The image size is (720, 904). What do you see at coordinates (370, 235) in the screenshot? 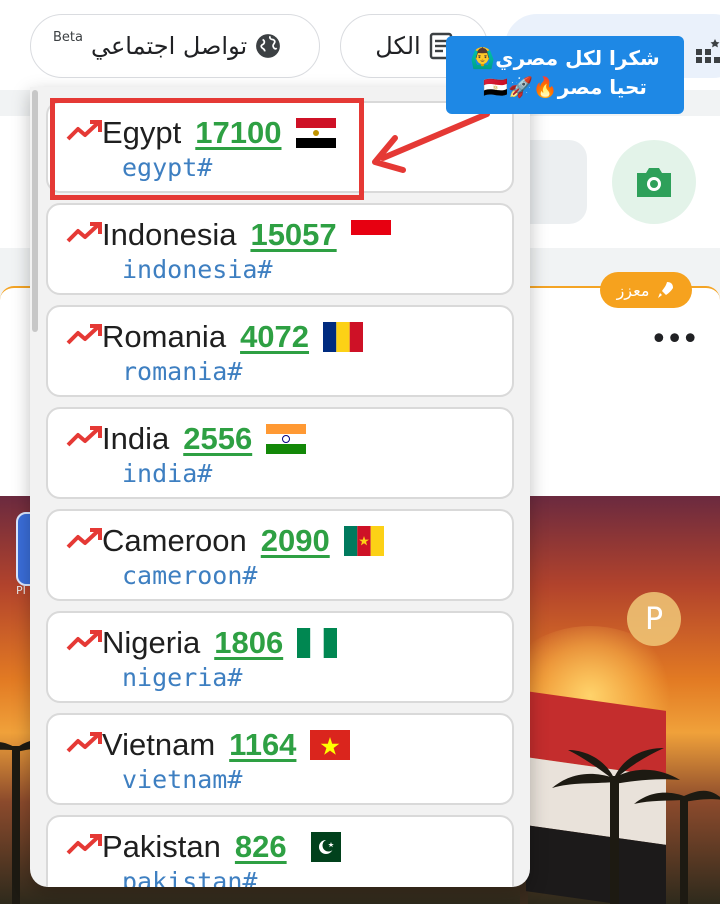
I see `indonesia-flag-icon` at bounding box center [370, 235].